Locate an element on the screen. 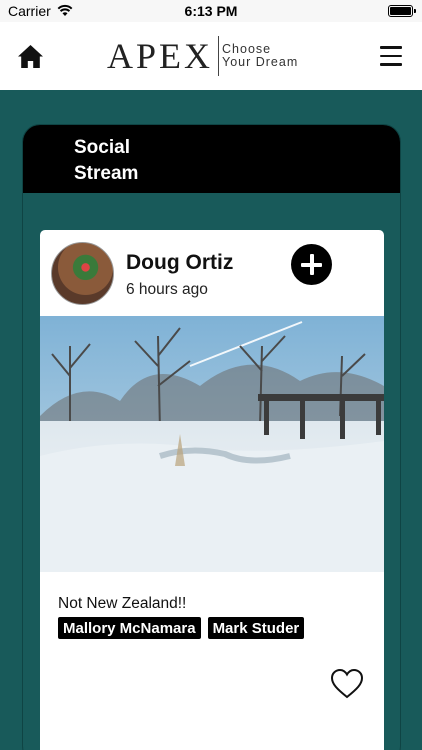  tag-mark-studer: Mark Studer is located at coordinates (256, 628).